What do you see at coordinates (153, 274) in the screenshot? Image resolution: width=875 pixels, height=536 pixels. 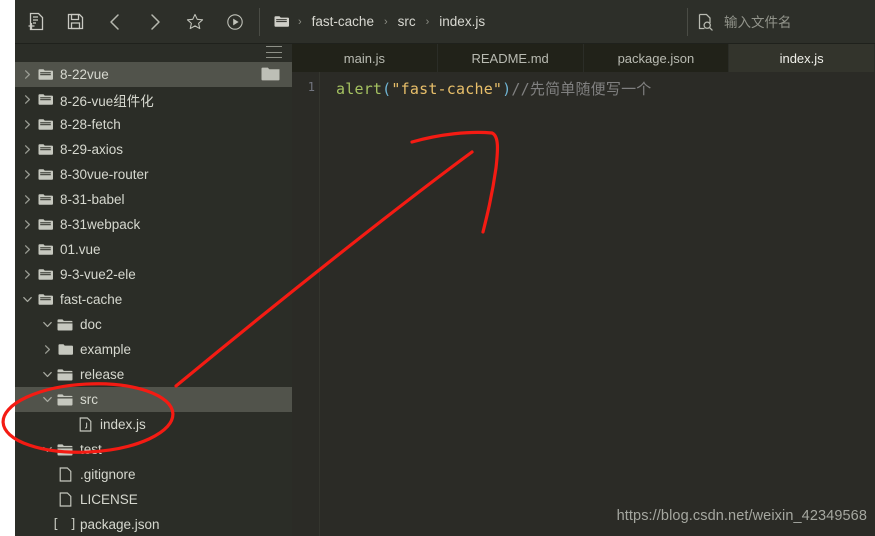 I see `tree-item-9-3-vue2-ele: 9-3-vue2-ele` at bounding box center [153, 274].